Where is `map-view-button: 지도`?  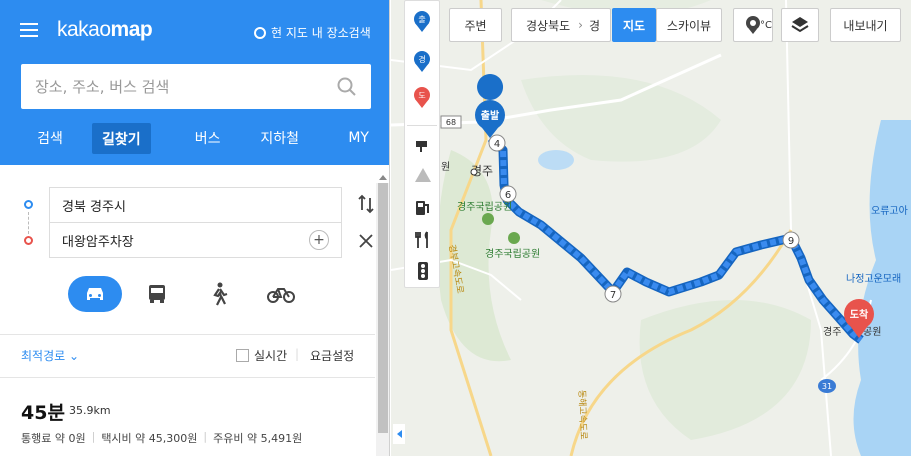 map-view-button: 지도 is located at coordinates (634, 25).